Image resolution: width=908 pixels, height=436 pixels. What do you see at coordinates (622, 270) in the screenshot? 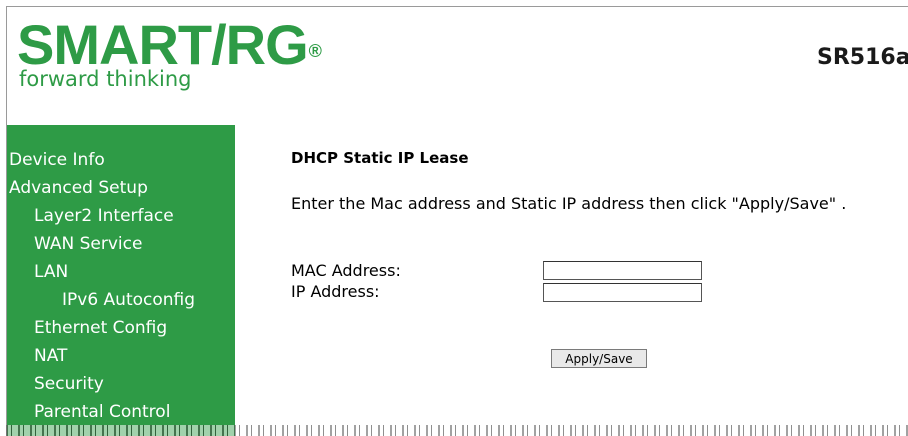
I see `mac-address-input` at bounding box center [622, 270].